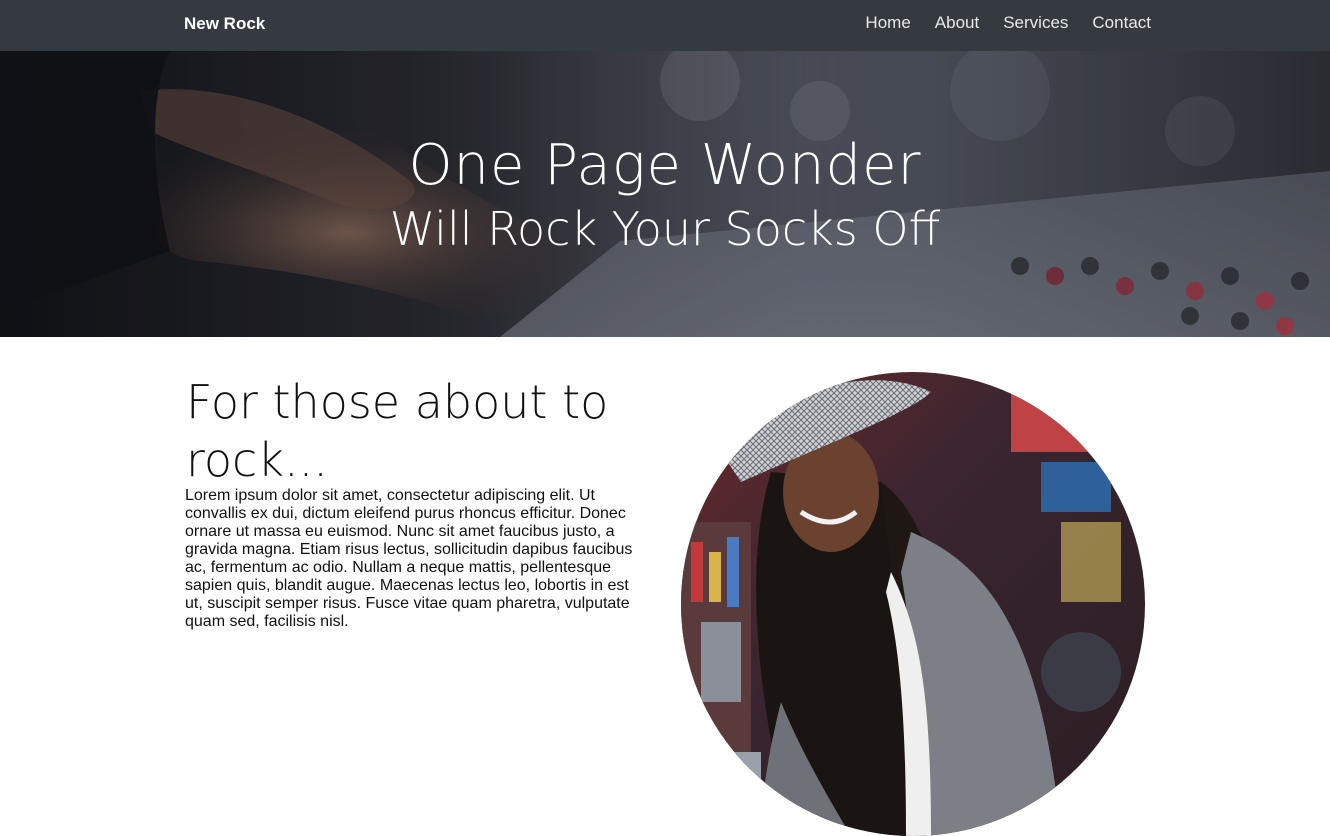  What do you see at coordinates (665, 25) in the screenshot?
I see `navbar: New Rock Home About Services Contact` at bounding box center [665, 25].